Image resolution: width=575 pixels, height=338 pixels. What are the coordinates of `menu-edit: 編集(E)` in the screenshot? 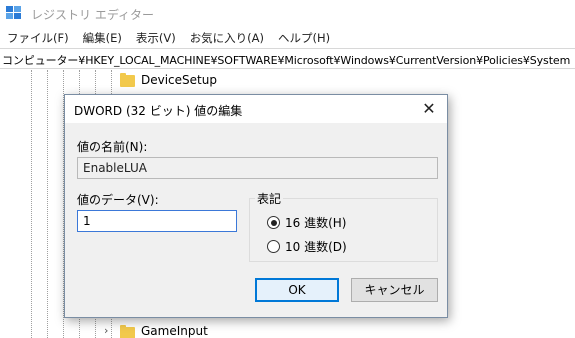 It's located at (102, 37).